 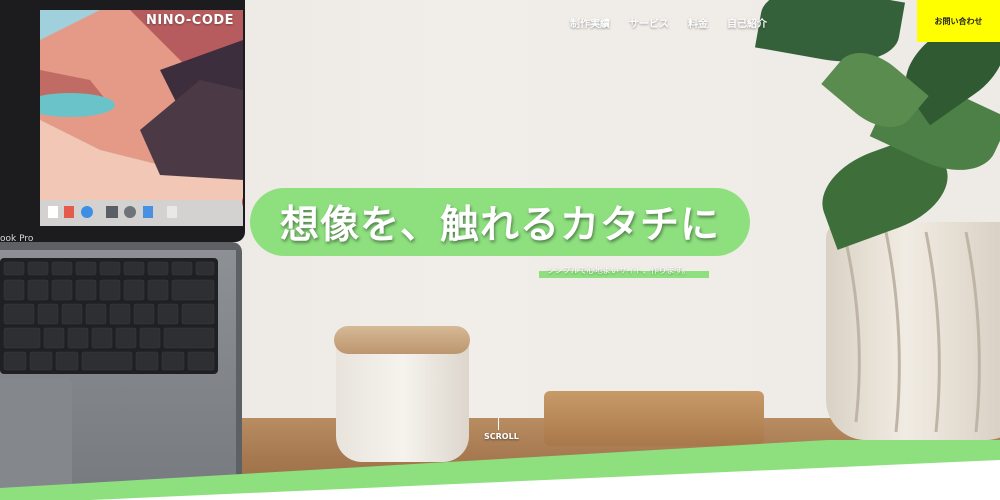 I want to click on nav-item-works: 制作実績, so click(x=590, y=22).